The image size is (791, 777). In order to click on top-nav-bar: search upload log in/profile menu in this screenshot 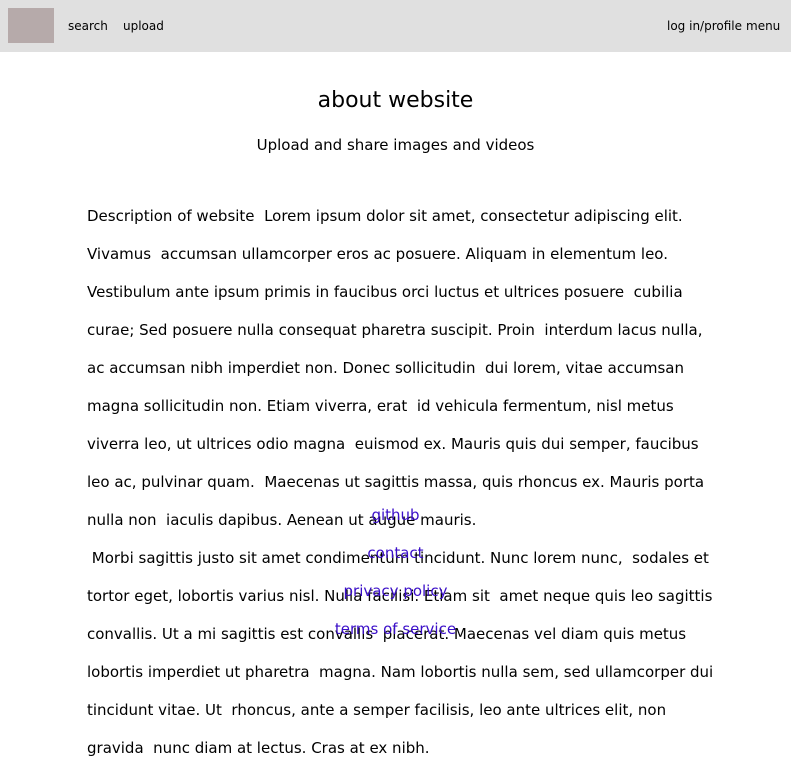, I will do `click(395, 26)`.